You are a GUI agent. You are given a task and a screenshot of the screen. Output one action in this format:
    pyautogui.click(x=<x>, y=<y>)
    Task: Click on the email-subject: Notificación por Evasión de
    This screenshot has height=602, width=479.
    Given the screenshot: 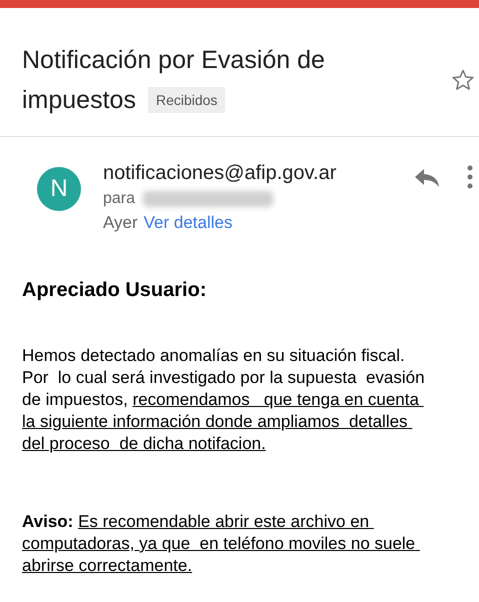 What is the action you would take?
    pyautogui.click(x=174, y=60)
    